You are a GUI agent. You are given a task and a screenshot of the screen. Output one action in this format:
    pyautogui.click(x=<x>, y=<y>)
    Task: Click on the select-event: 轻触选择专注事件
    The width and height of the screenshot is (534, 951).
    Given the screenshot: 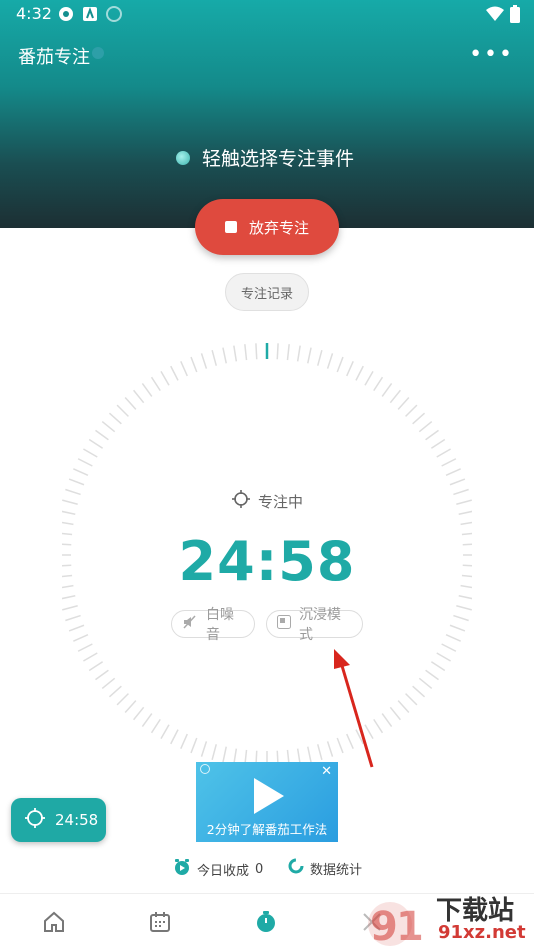 What is the action you would take?
    pyautogui.click(x=265, y=157)
    